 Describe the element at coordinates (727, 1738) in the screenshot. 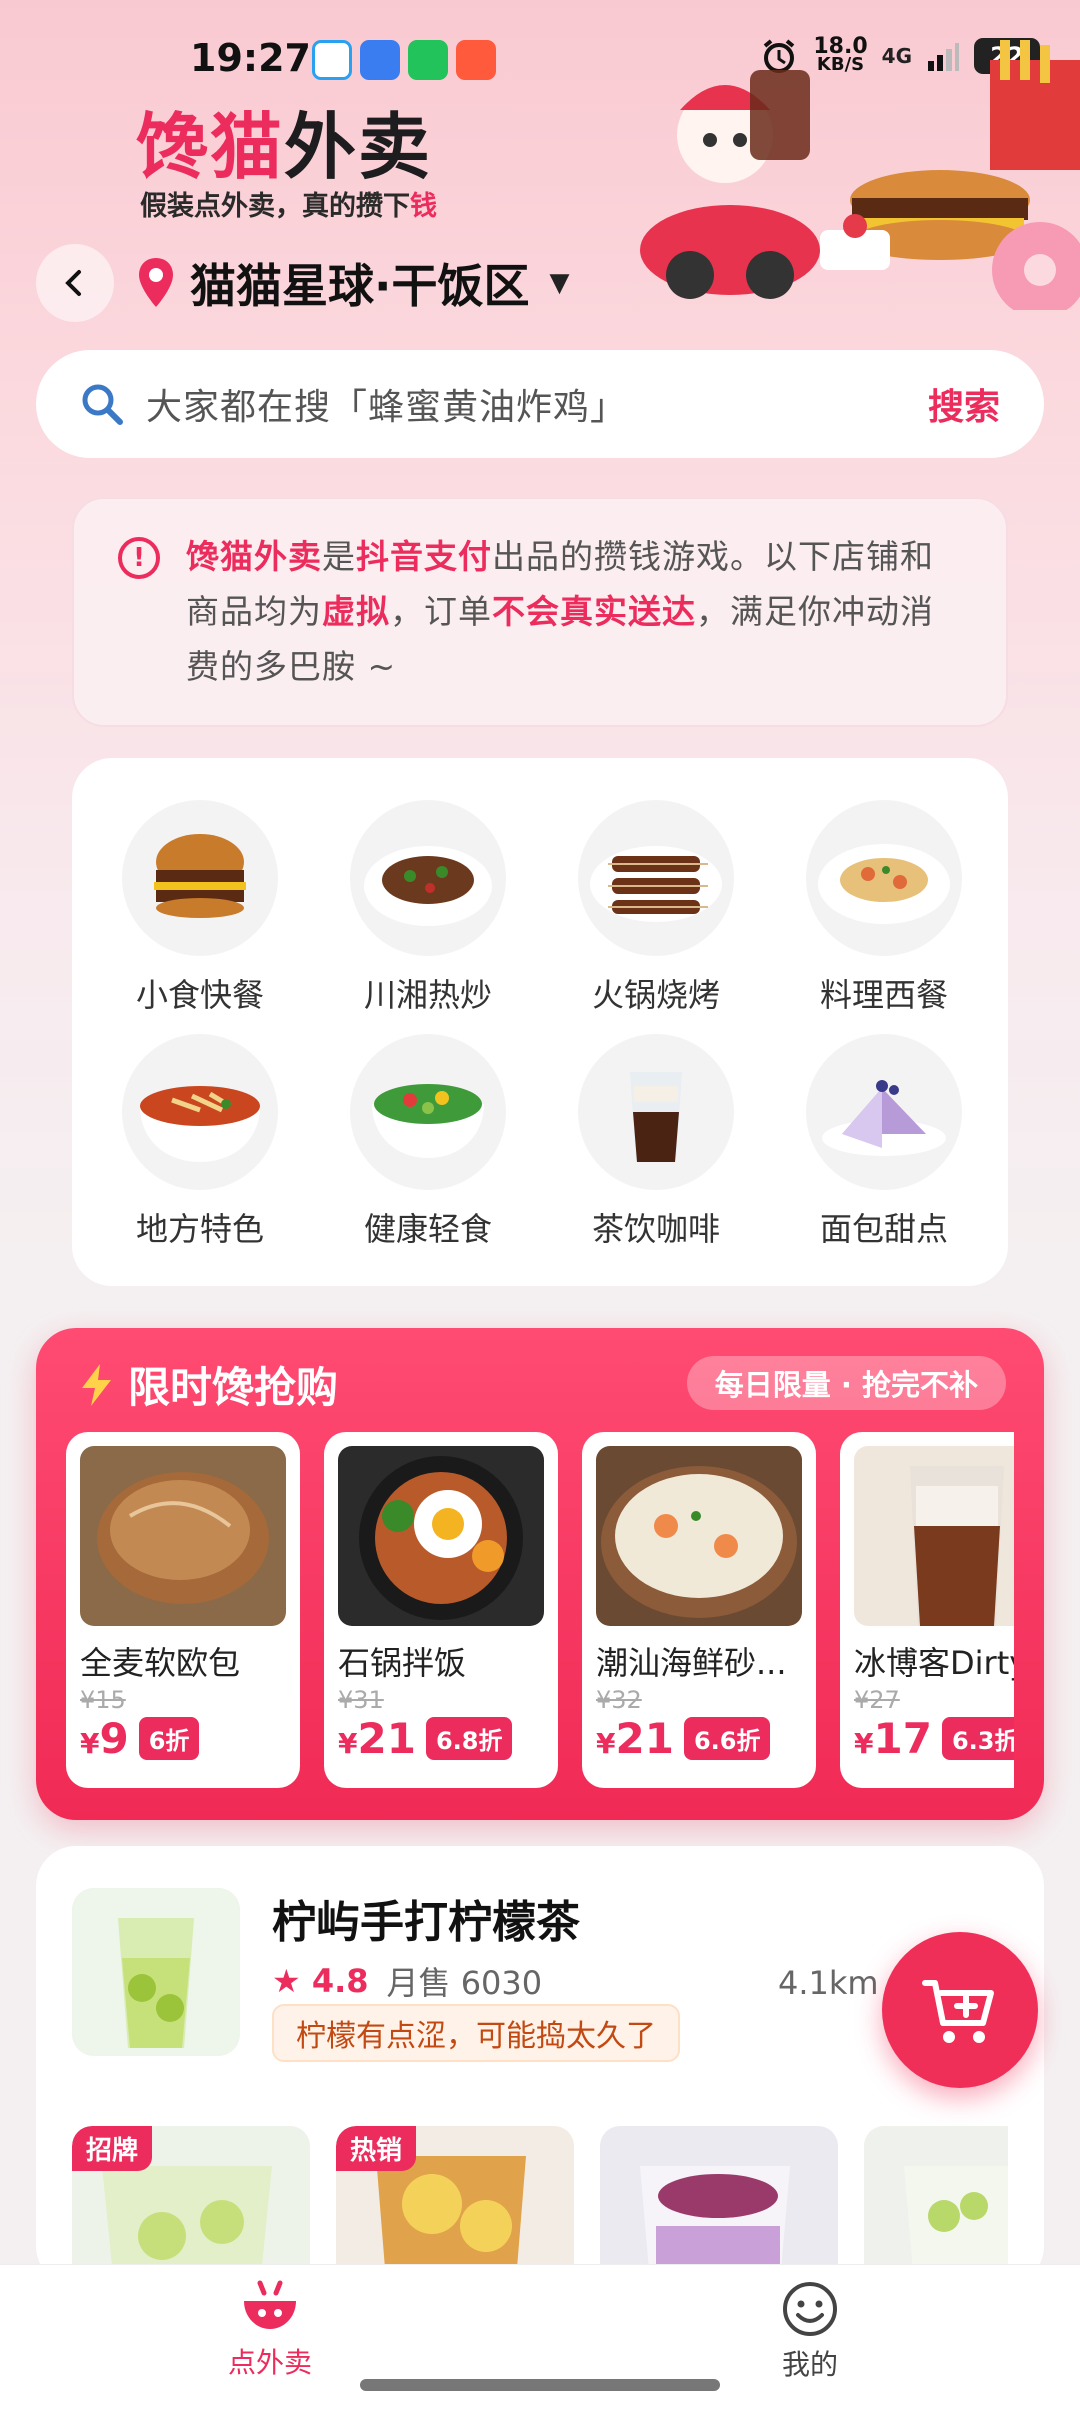

I see `discount-badge: 6.6折` at that location.